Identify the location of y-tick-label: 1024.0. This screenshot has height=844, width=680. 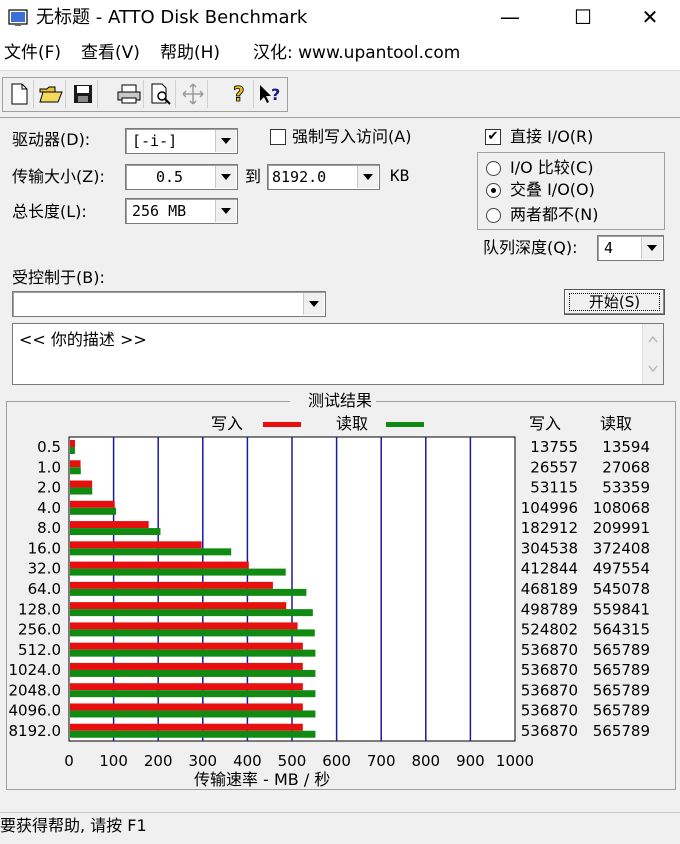
(35, 670).